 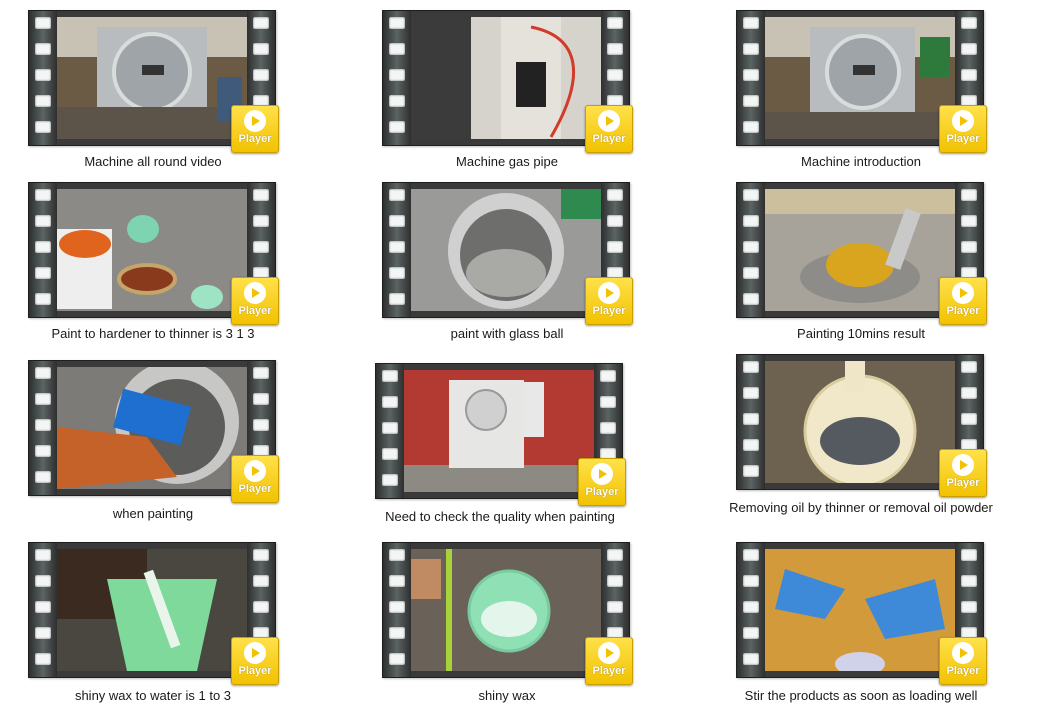 What do you see at coordinates (153, 161) in the screenshot?
I see `video-caption: Machine all round video` at bounding box center [153, 161].